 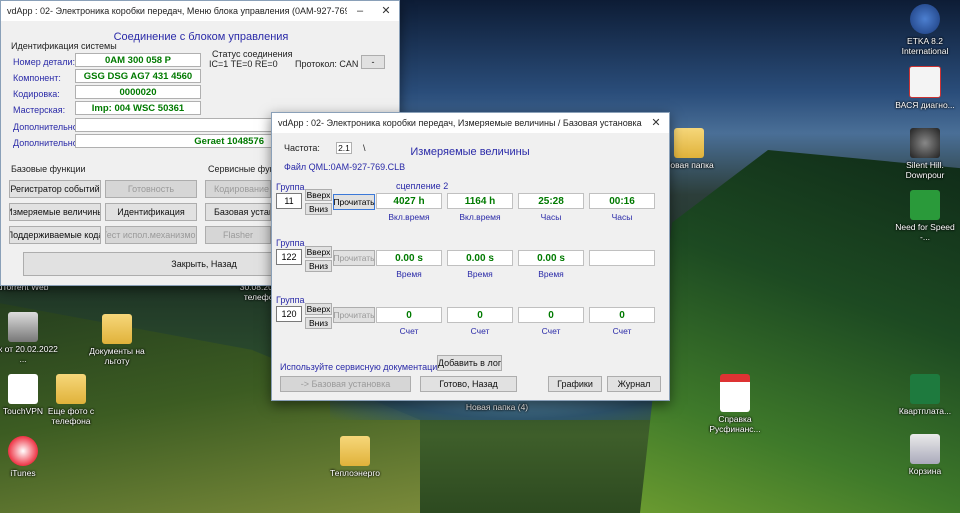 I want to click on basic-setup-button: Базовая устано, so click(x=238, y=212).